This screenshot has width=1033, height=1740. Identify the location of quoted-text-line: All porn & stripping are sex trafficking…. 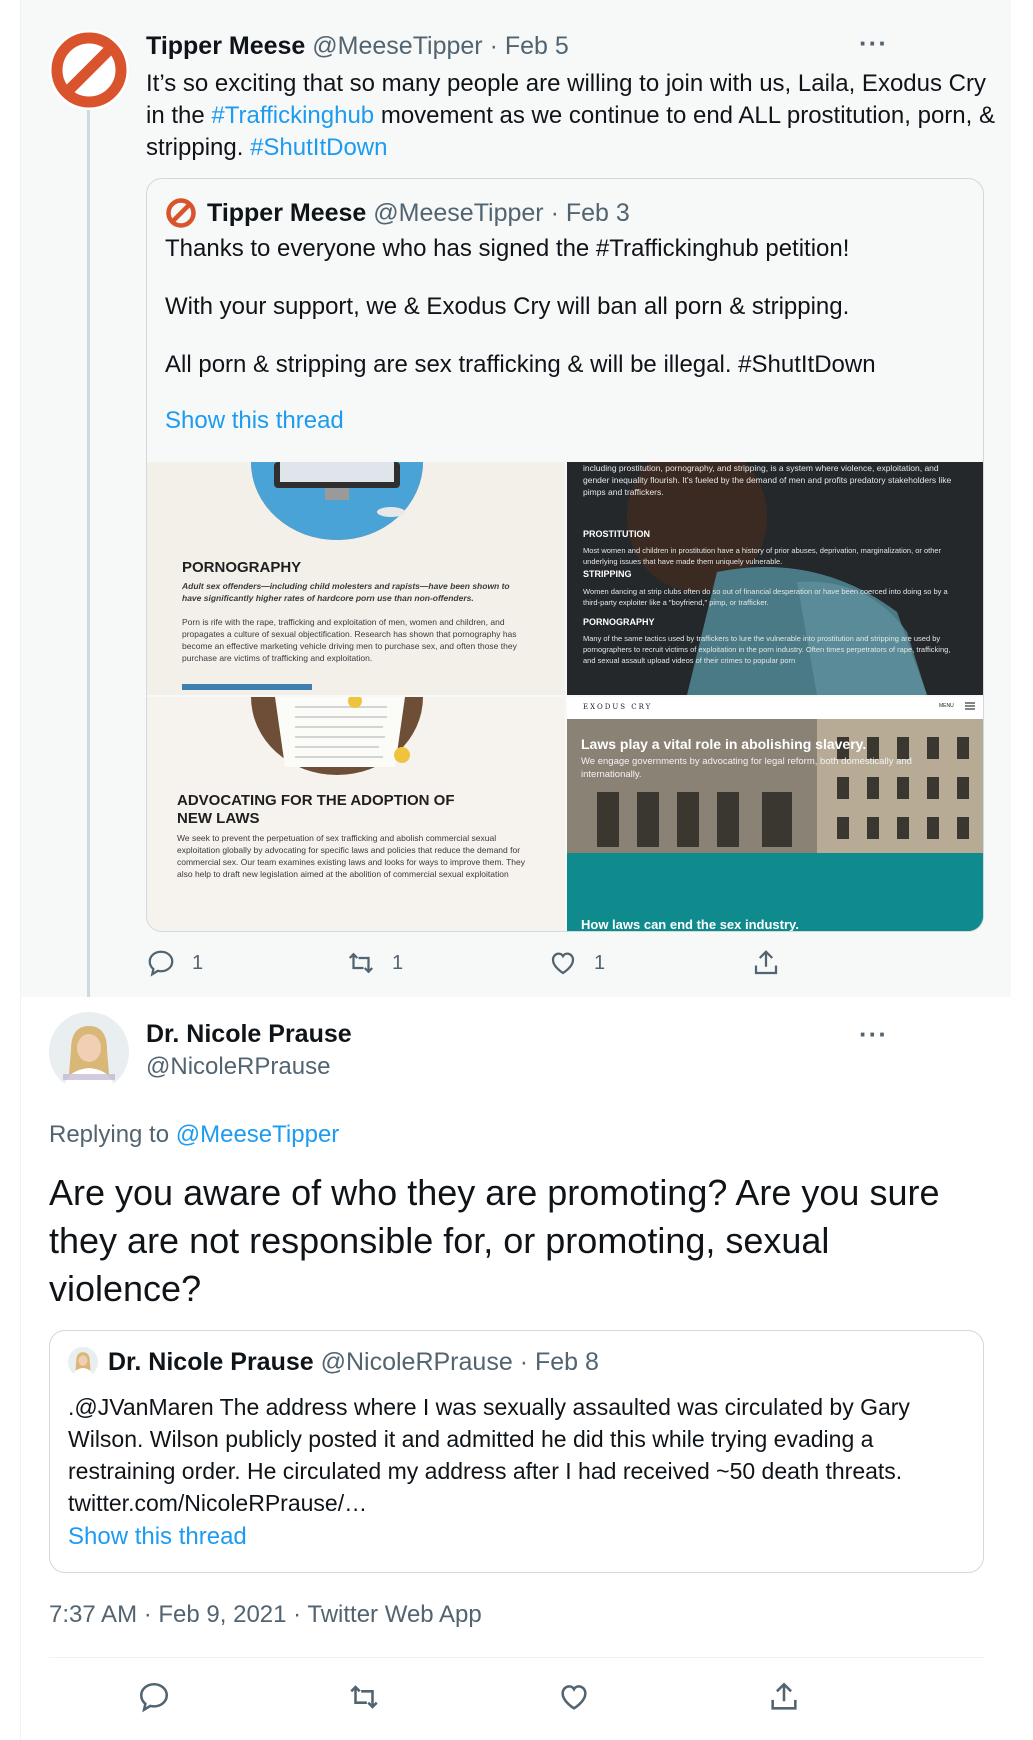
(520, 364).